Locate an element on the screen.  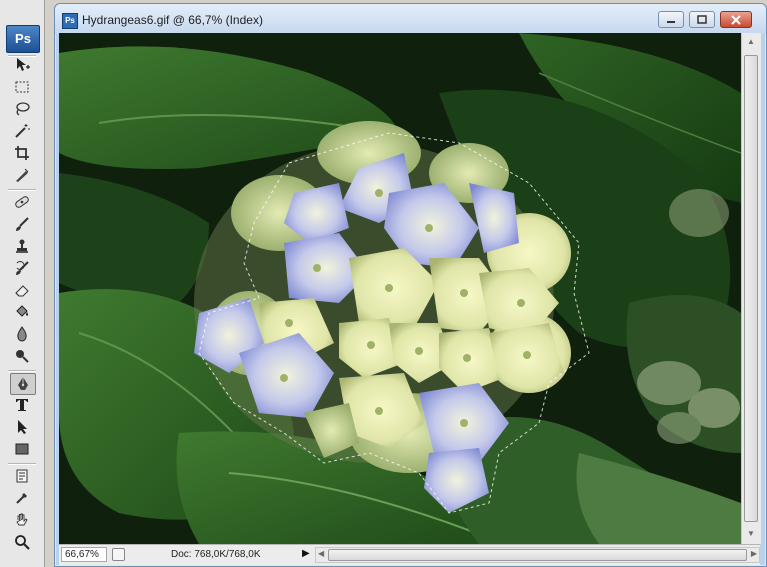
marquee-tool is located at coordinates (22, 87).